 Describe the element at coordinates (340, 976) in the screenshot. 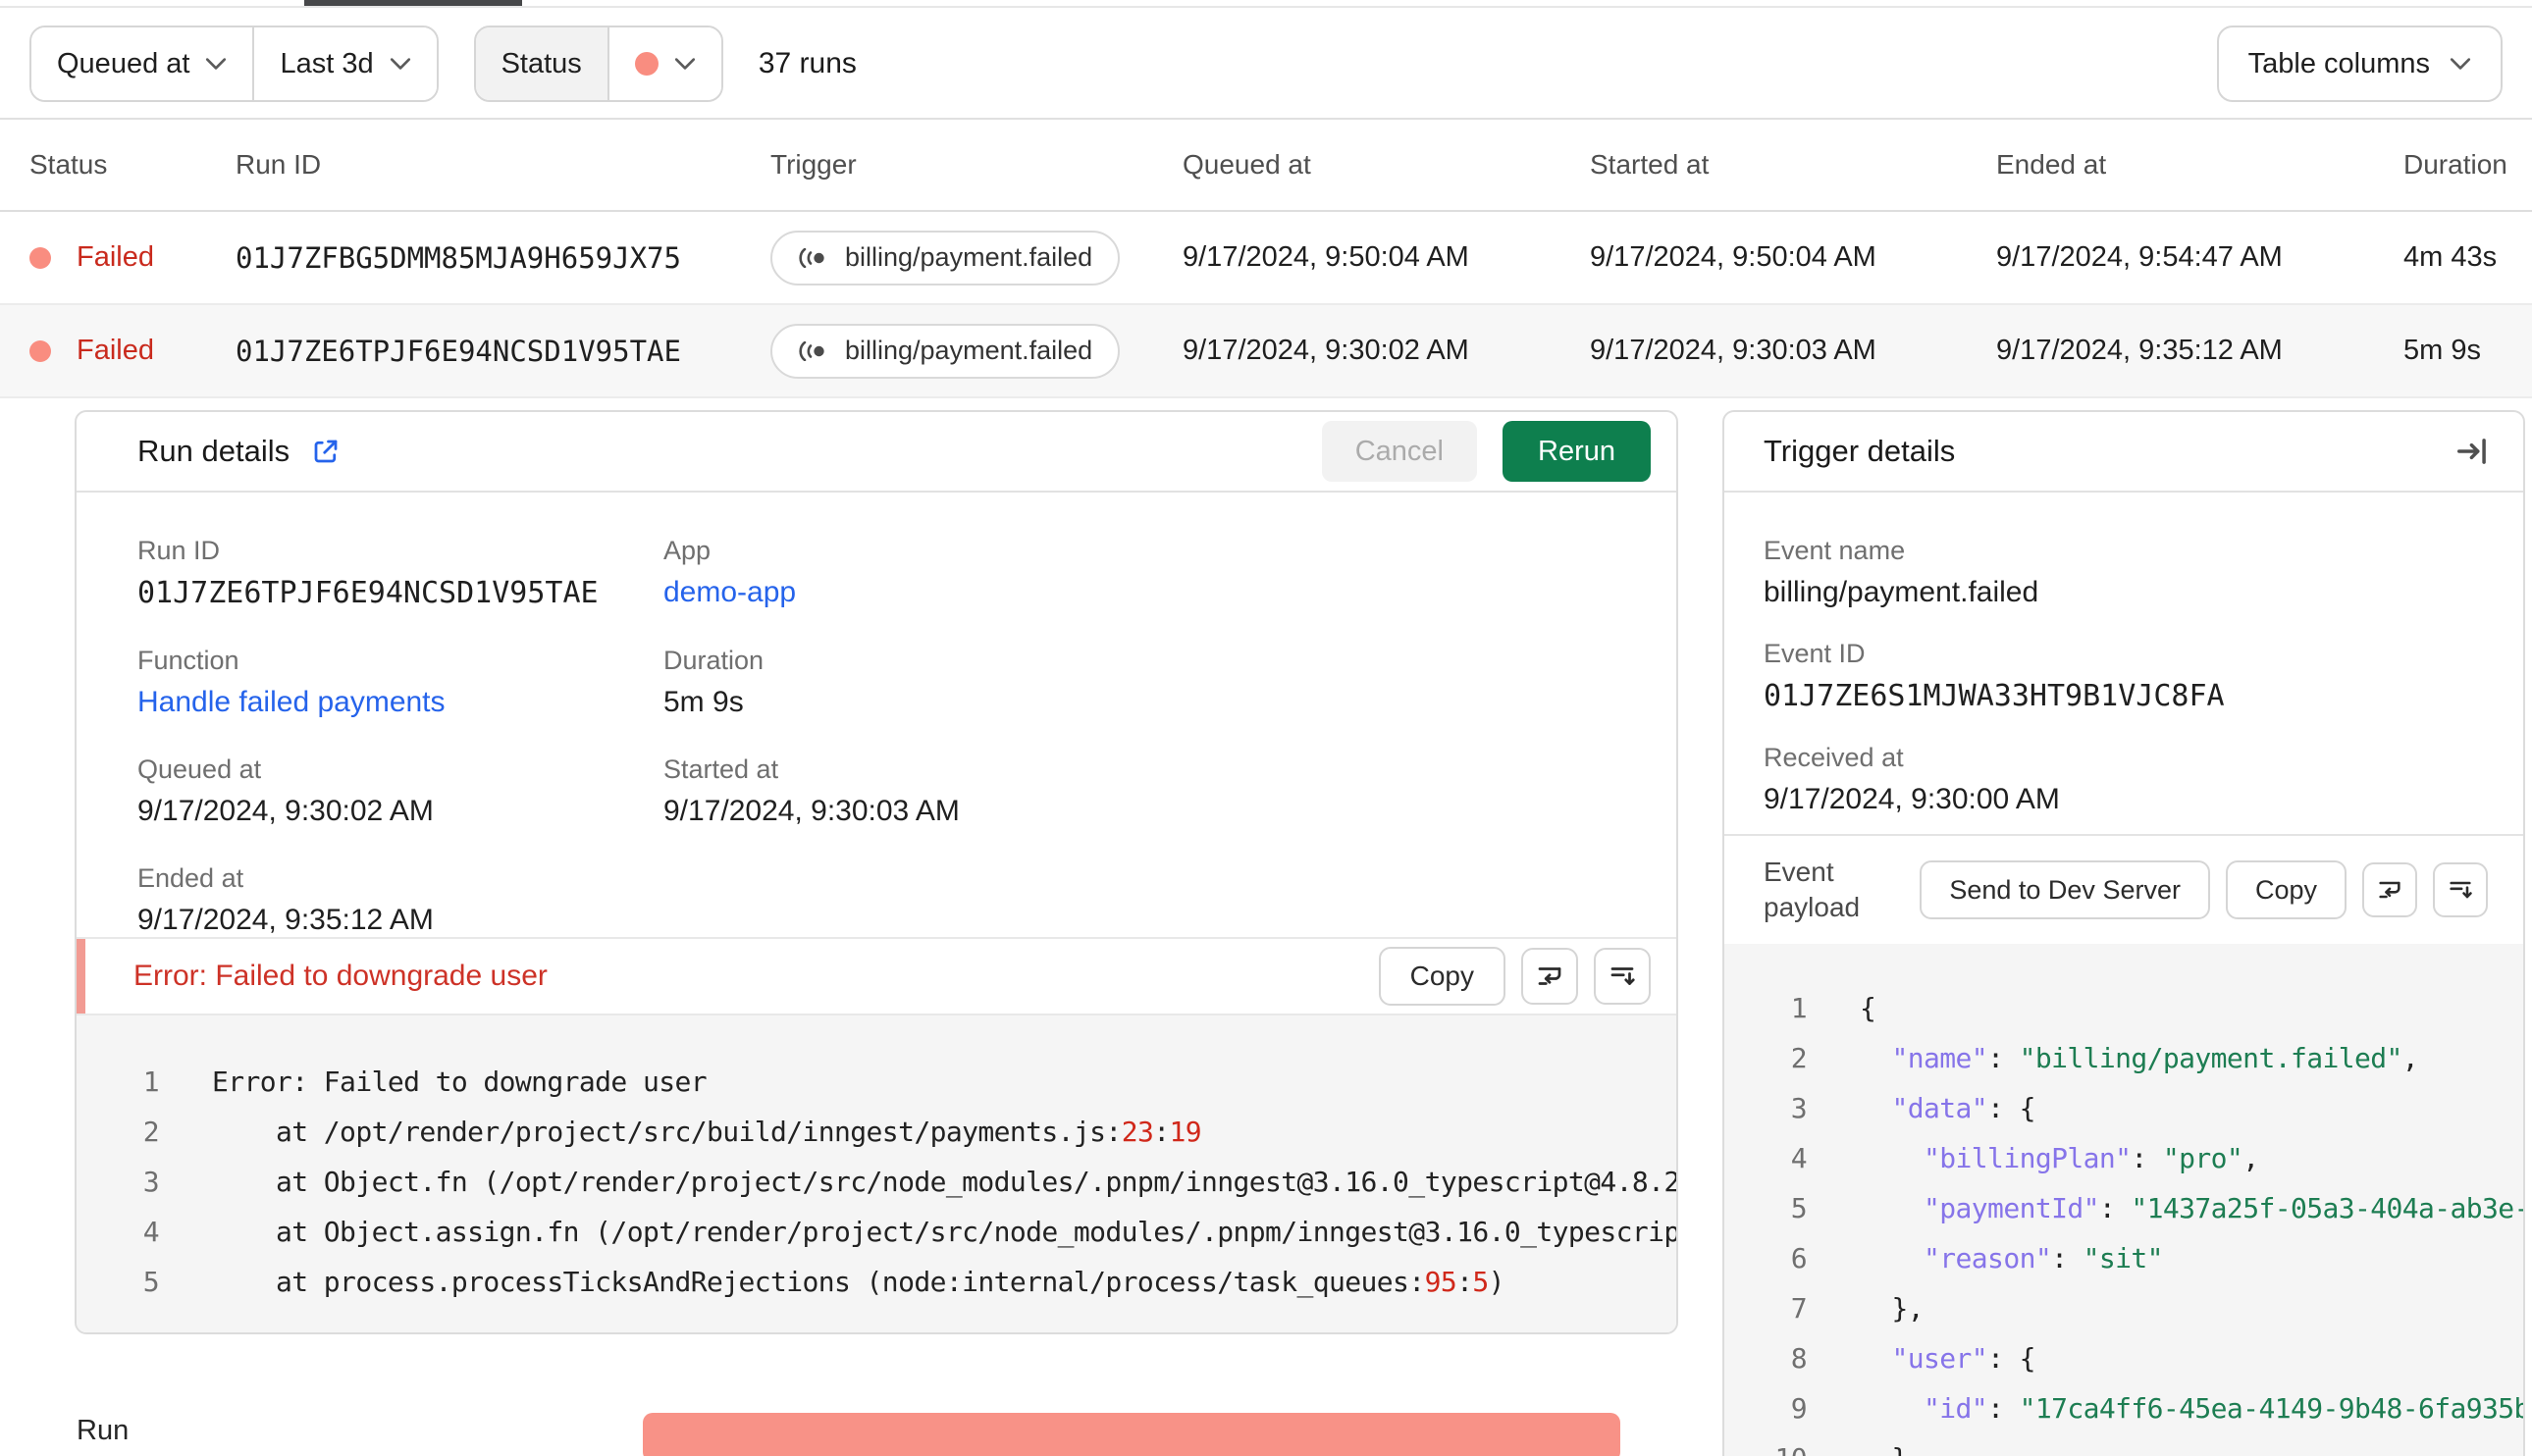

I see `error-message: Error: Failed to downgrade user` at that location.